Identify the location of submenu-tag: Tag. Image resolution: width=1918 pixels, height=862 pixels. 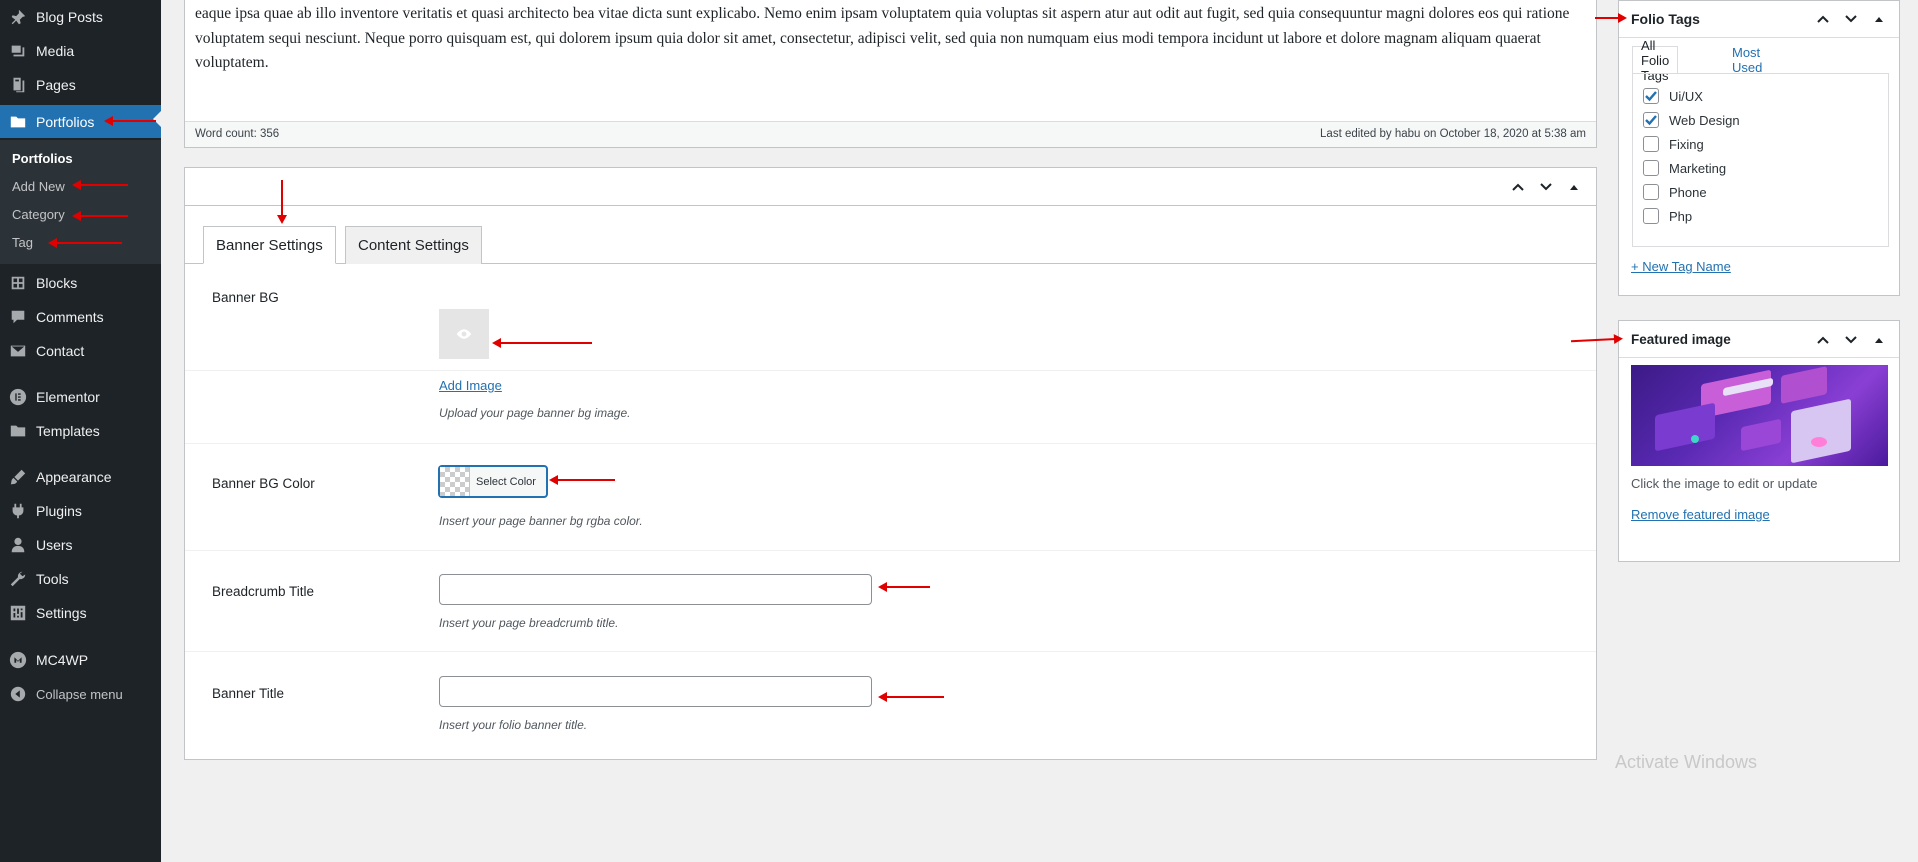
(22, 242).